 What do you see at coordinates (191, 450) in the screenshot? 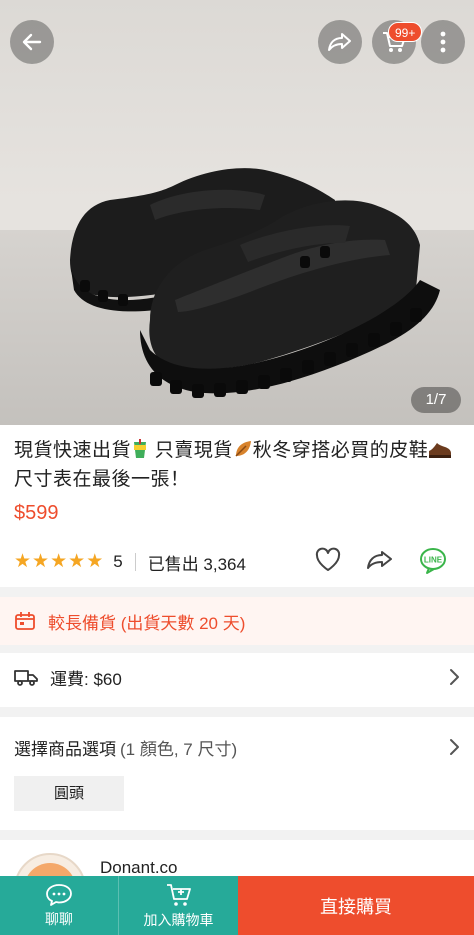
I see `title-text-2: 只賣現貨` at bounding box center [191, 450].